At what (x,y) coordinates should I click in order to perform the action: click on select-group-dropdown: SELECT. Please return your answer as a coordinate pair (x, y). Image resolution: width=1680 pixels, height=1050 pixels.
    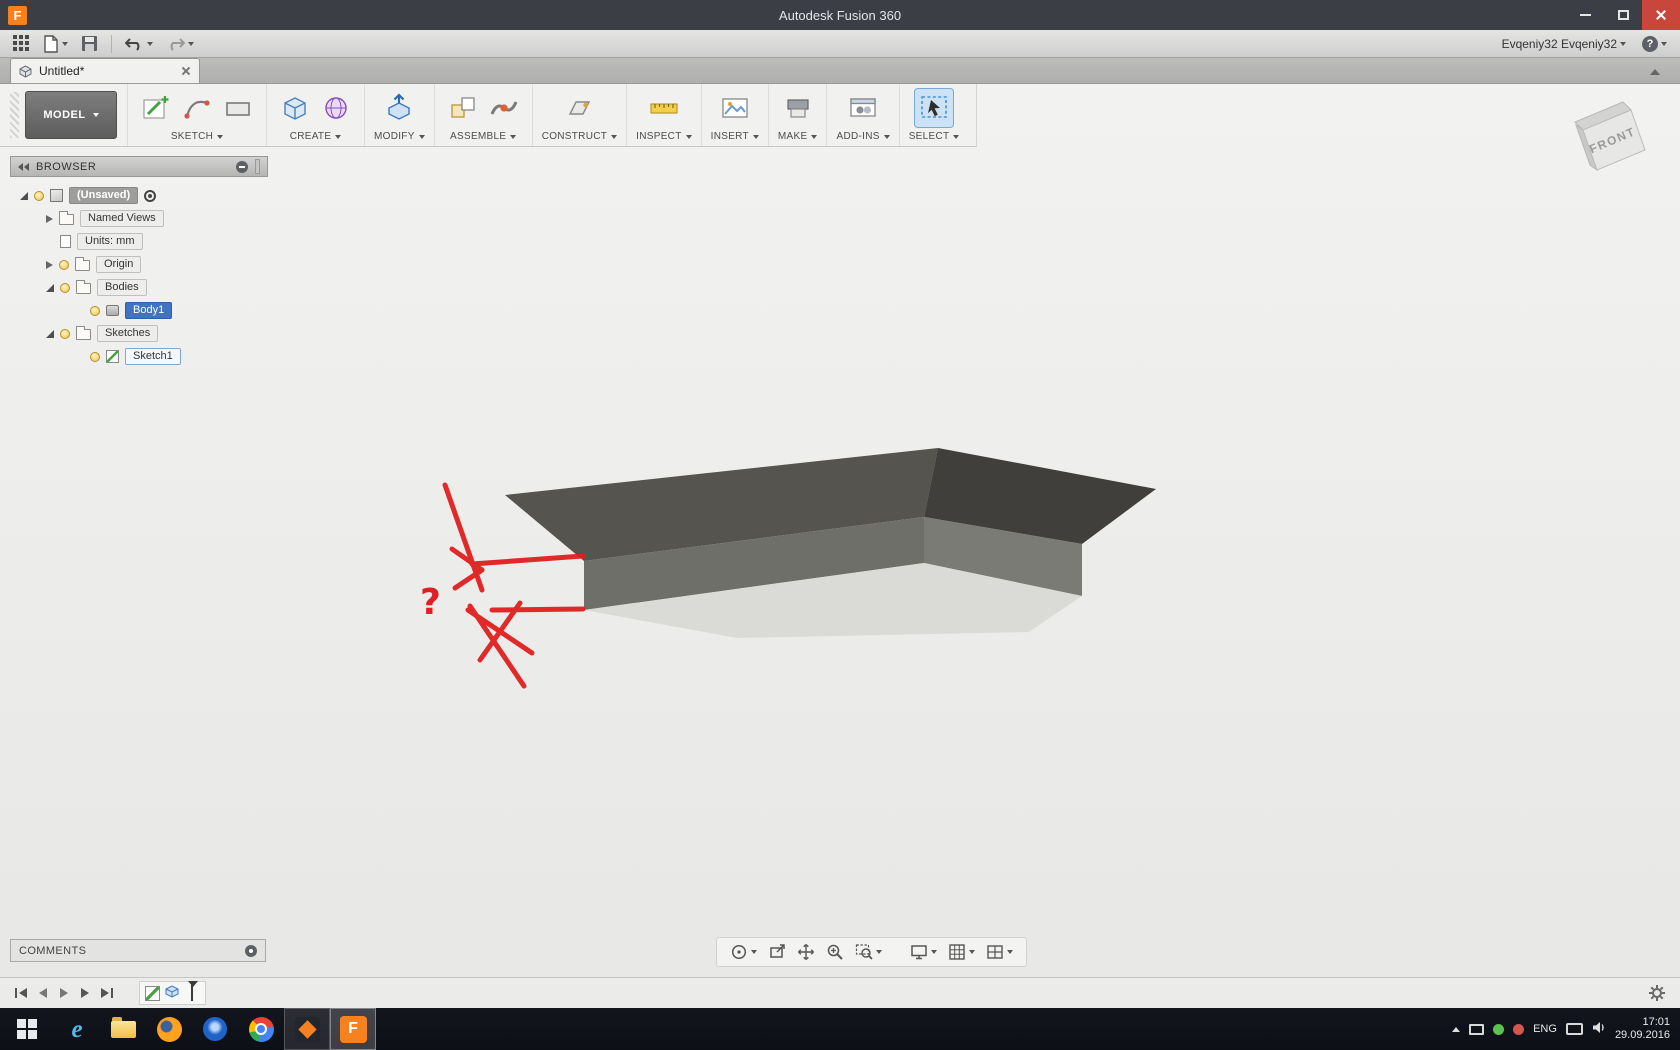
    Looking at the image, I should click on (934, 136).